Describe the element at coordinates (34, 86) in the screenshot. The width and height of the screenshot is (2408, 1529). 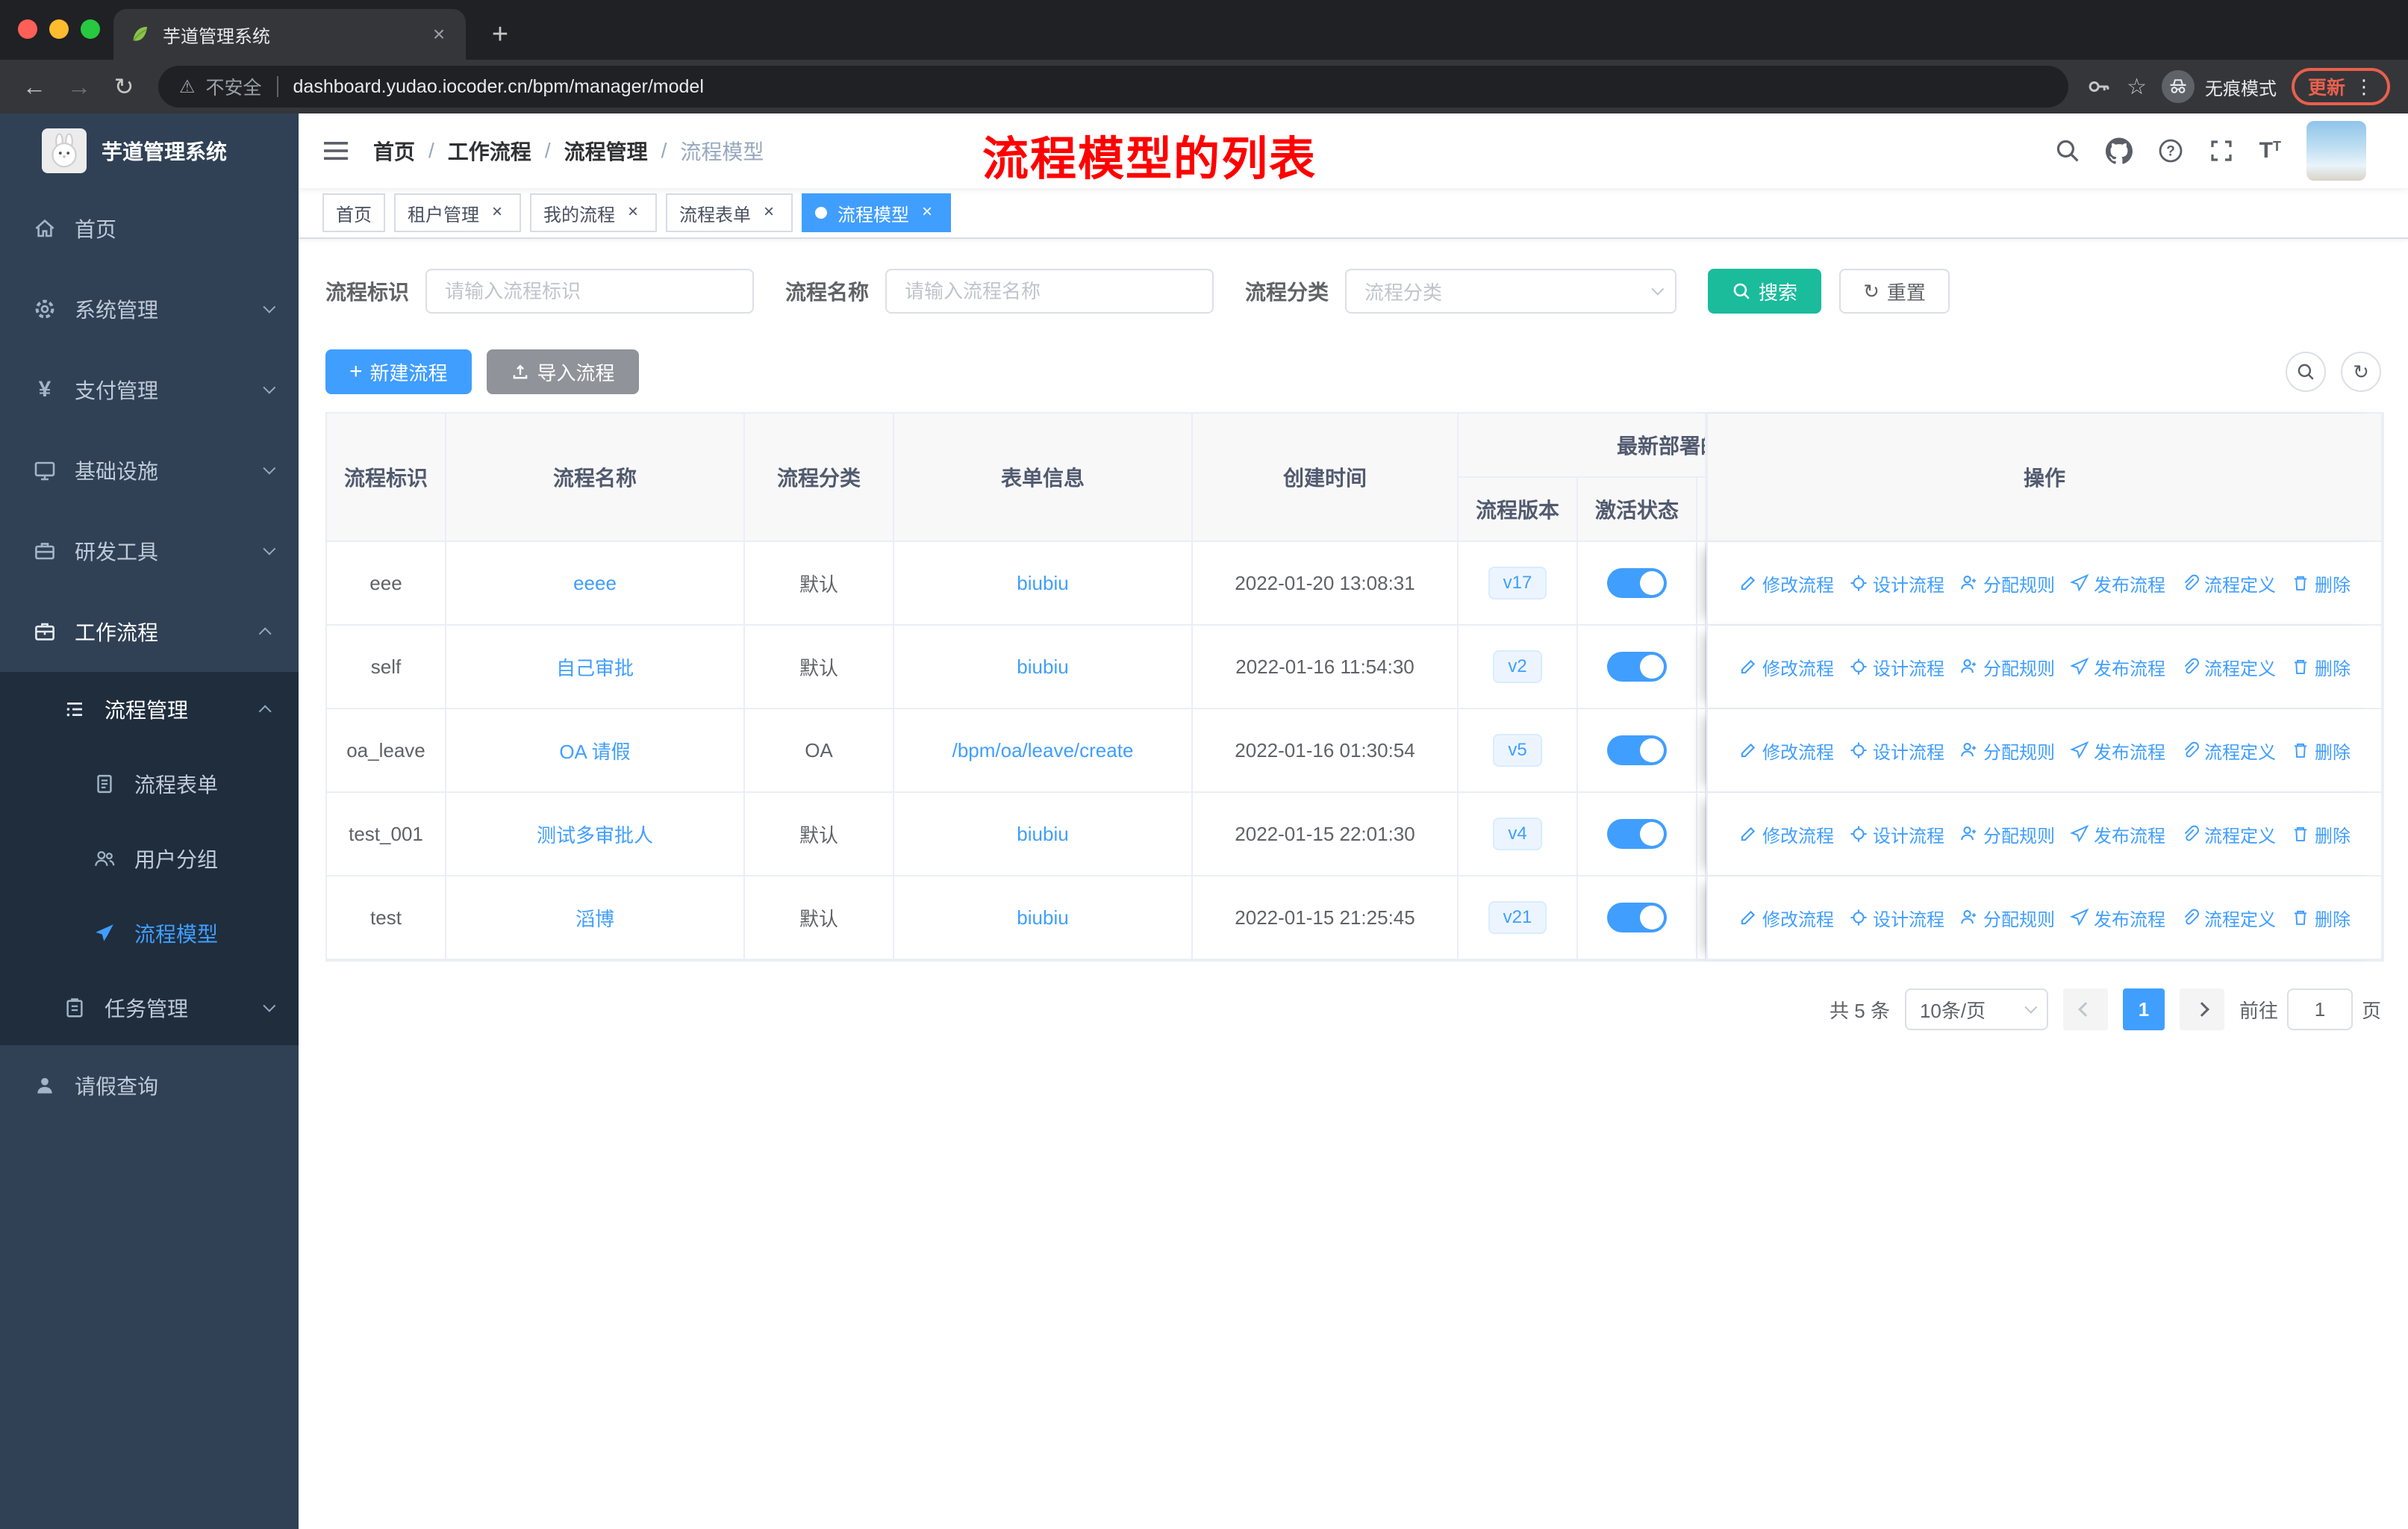
I see `back-icon: ←` at that location.